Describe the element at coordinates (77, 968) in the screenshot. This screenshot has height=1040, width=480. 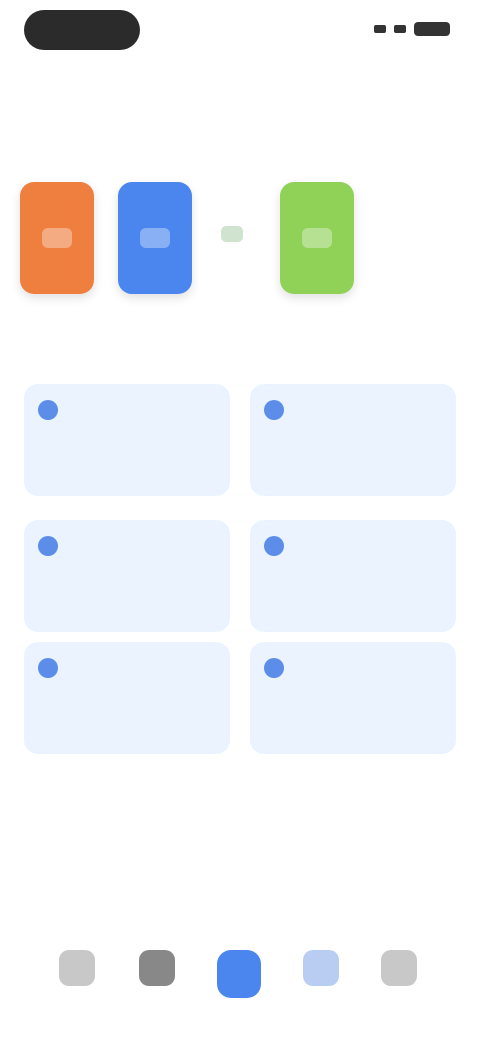
I see `home-icon` at that location.